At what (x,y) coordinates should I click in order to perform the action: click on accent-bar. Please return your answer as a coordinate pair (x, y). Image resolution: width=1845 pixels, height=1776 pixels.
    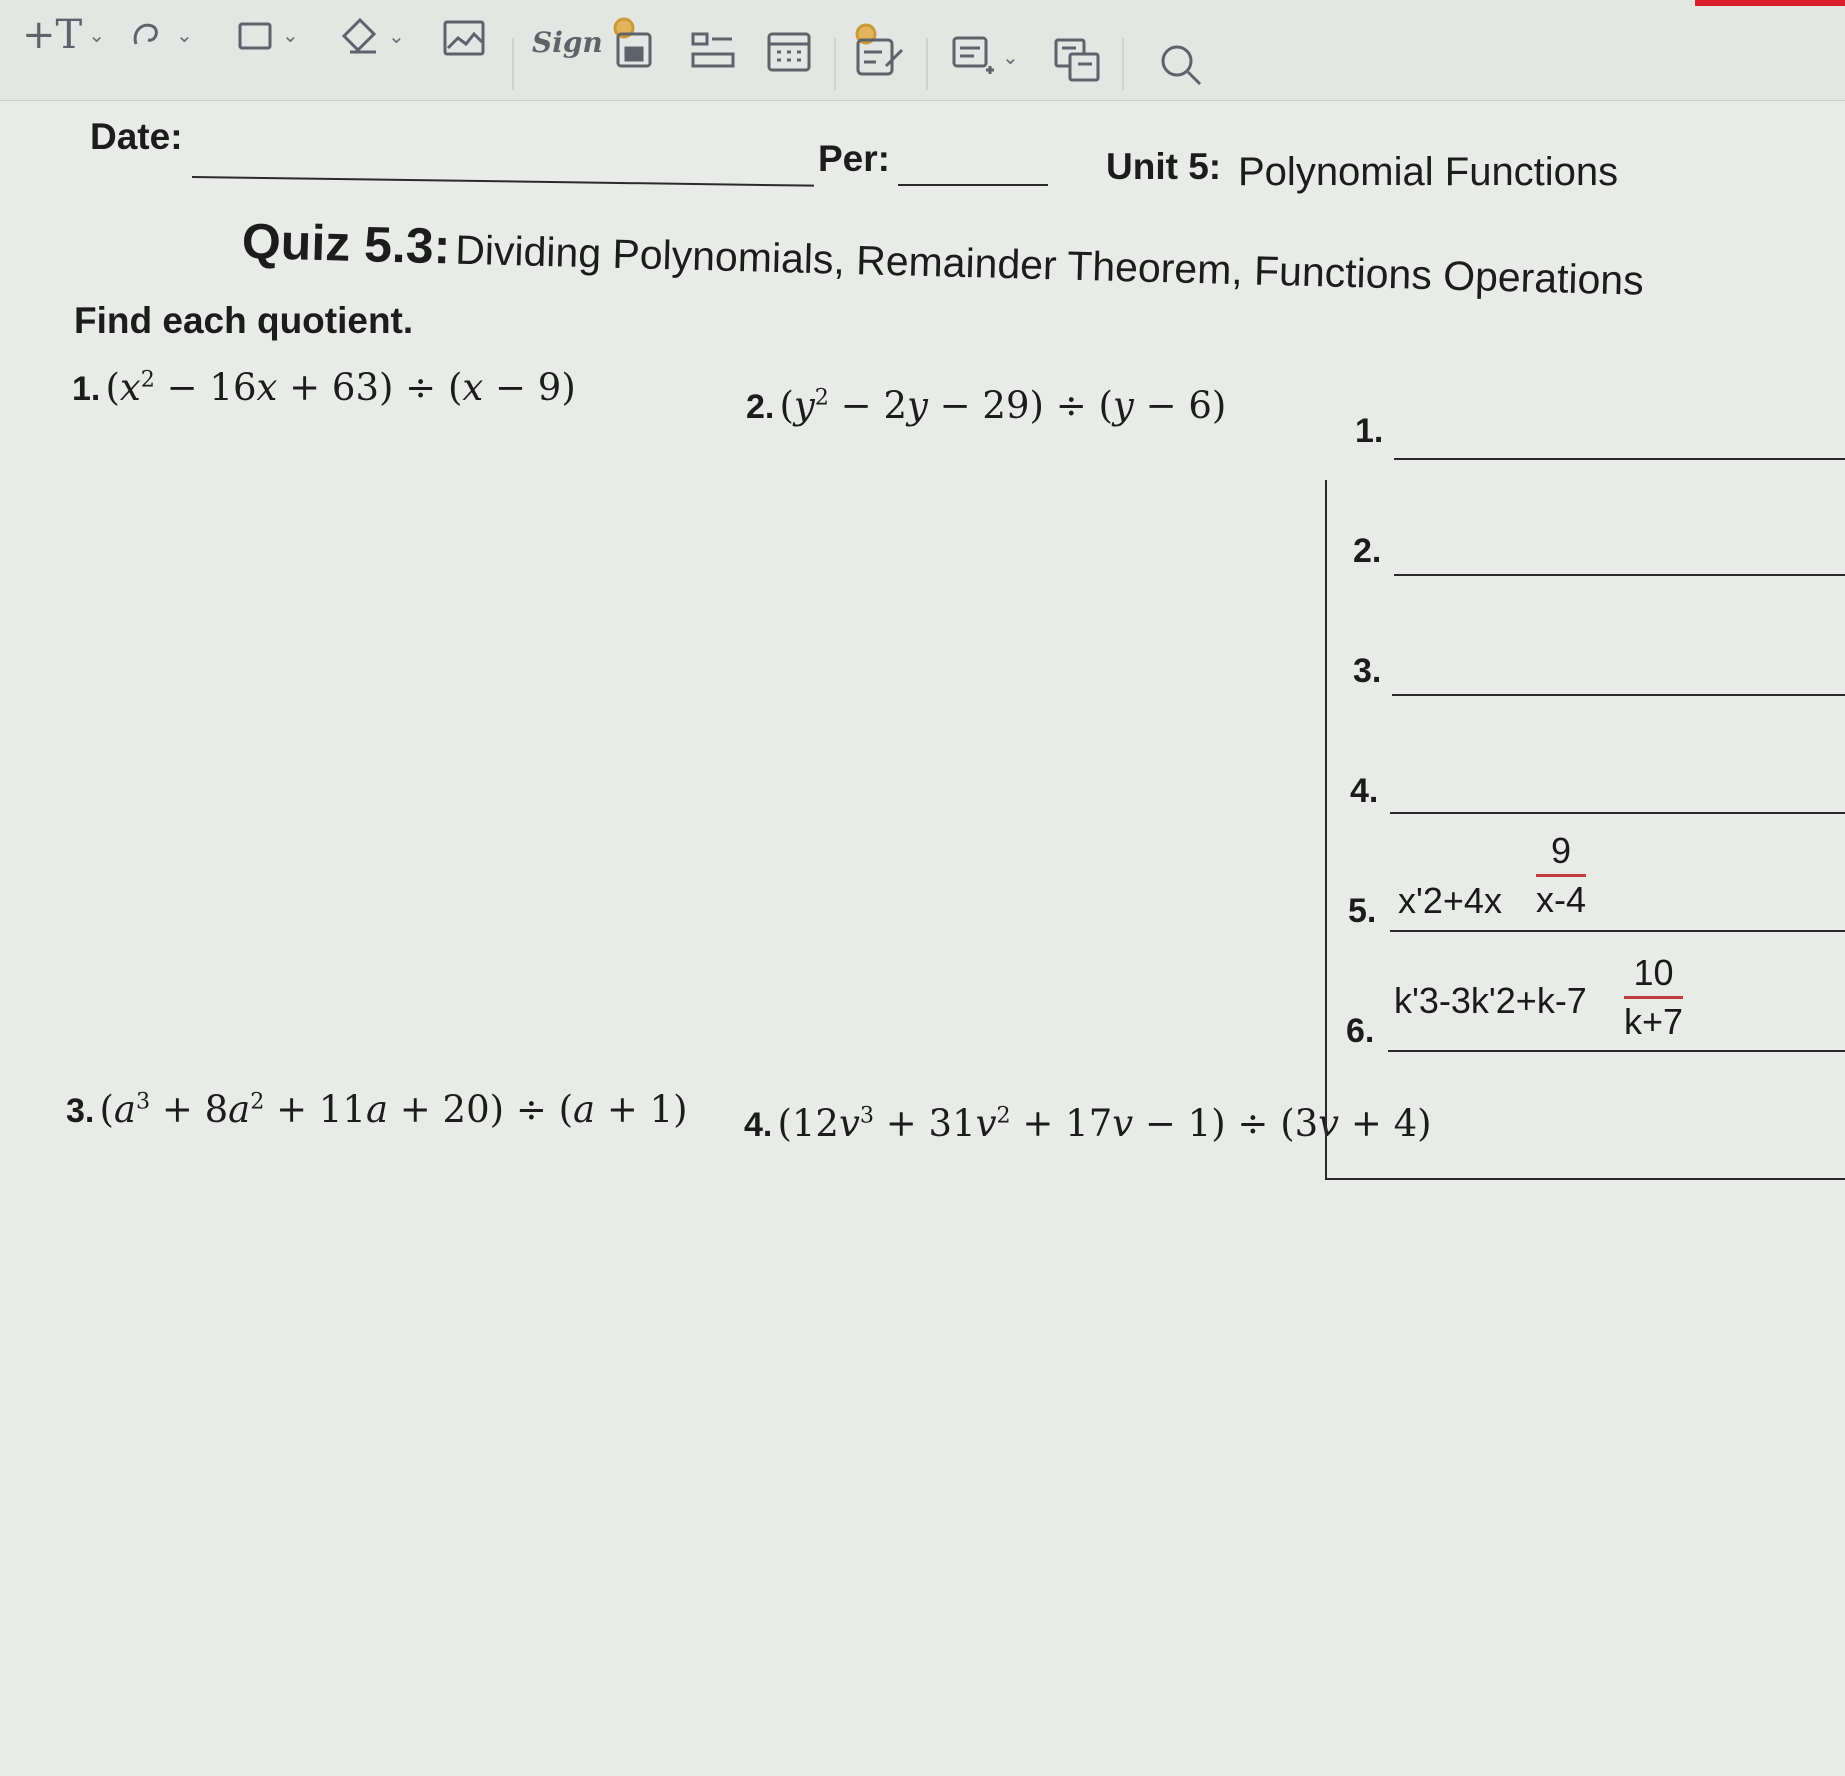
    Looking at the image, I should click on (1770, 3).